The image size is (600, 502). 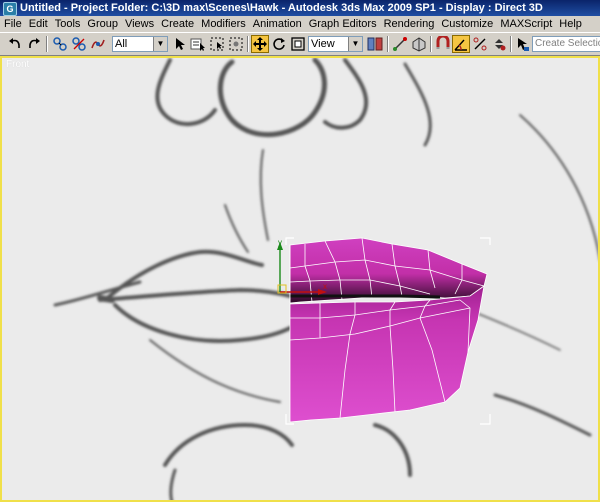 What do you see at coordinates (236, 44) in the screenshot?
I see `window-crossing-icon` at bounding box center [236, 44].